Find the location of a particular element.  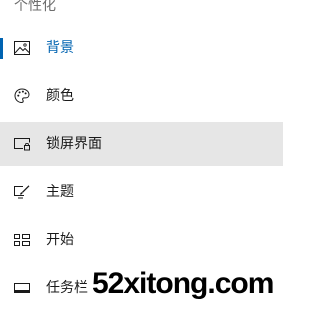

selection-indicator is located at coordinates (1, 48).